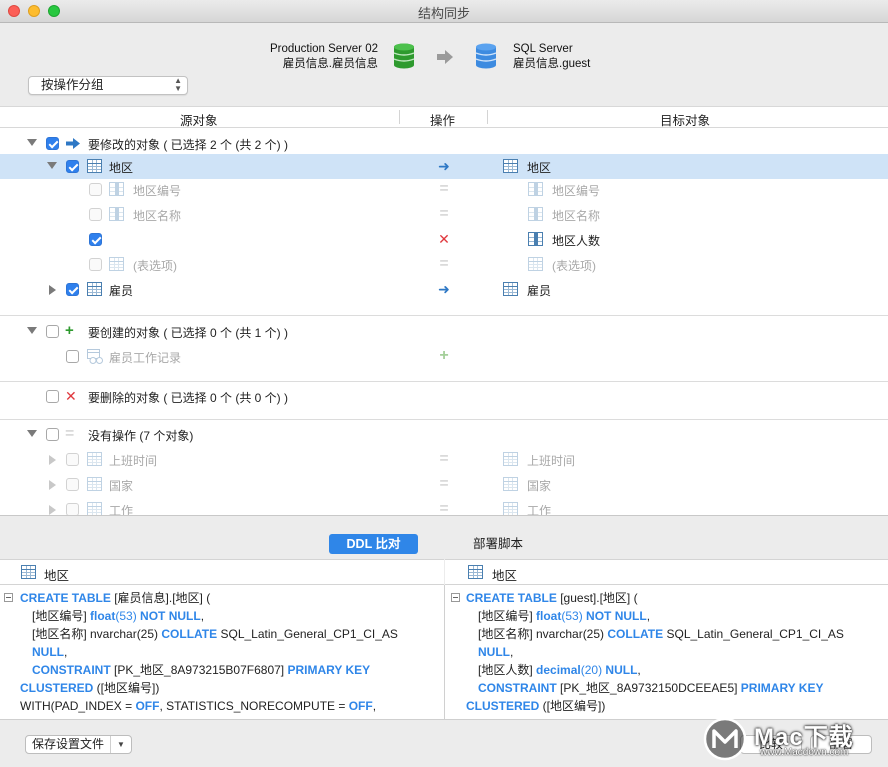 The width and height of the screenshot is (888, 767). Describe the element at coordinates (444, 239) in the screenshot. I see `tree-row-region-count: ✕ 地区人数` at that location.